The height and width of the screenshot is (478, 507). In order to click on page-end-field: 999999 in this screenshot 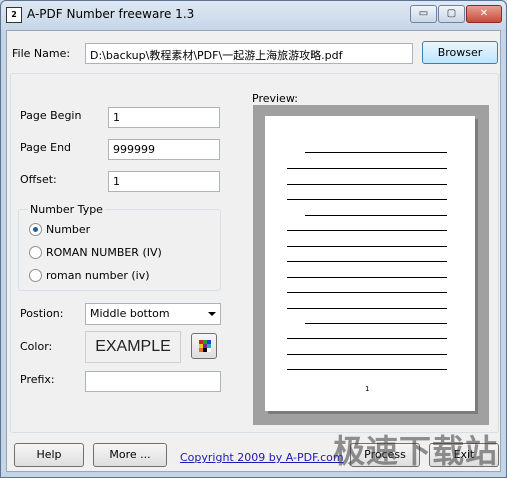, I will do `click(164, 149)`.